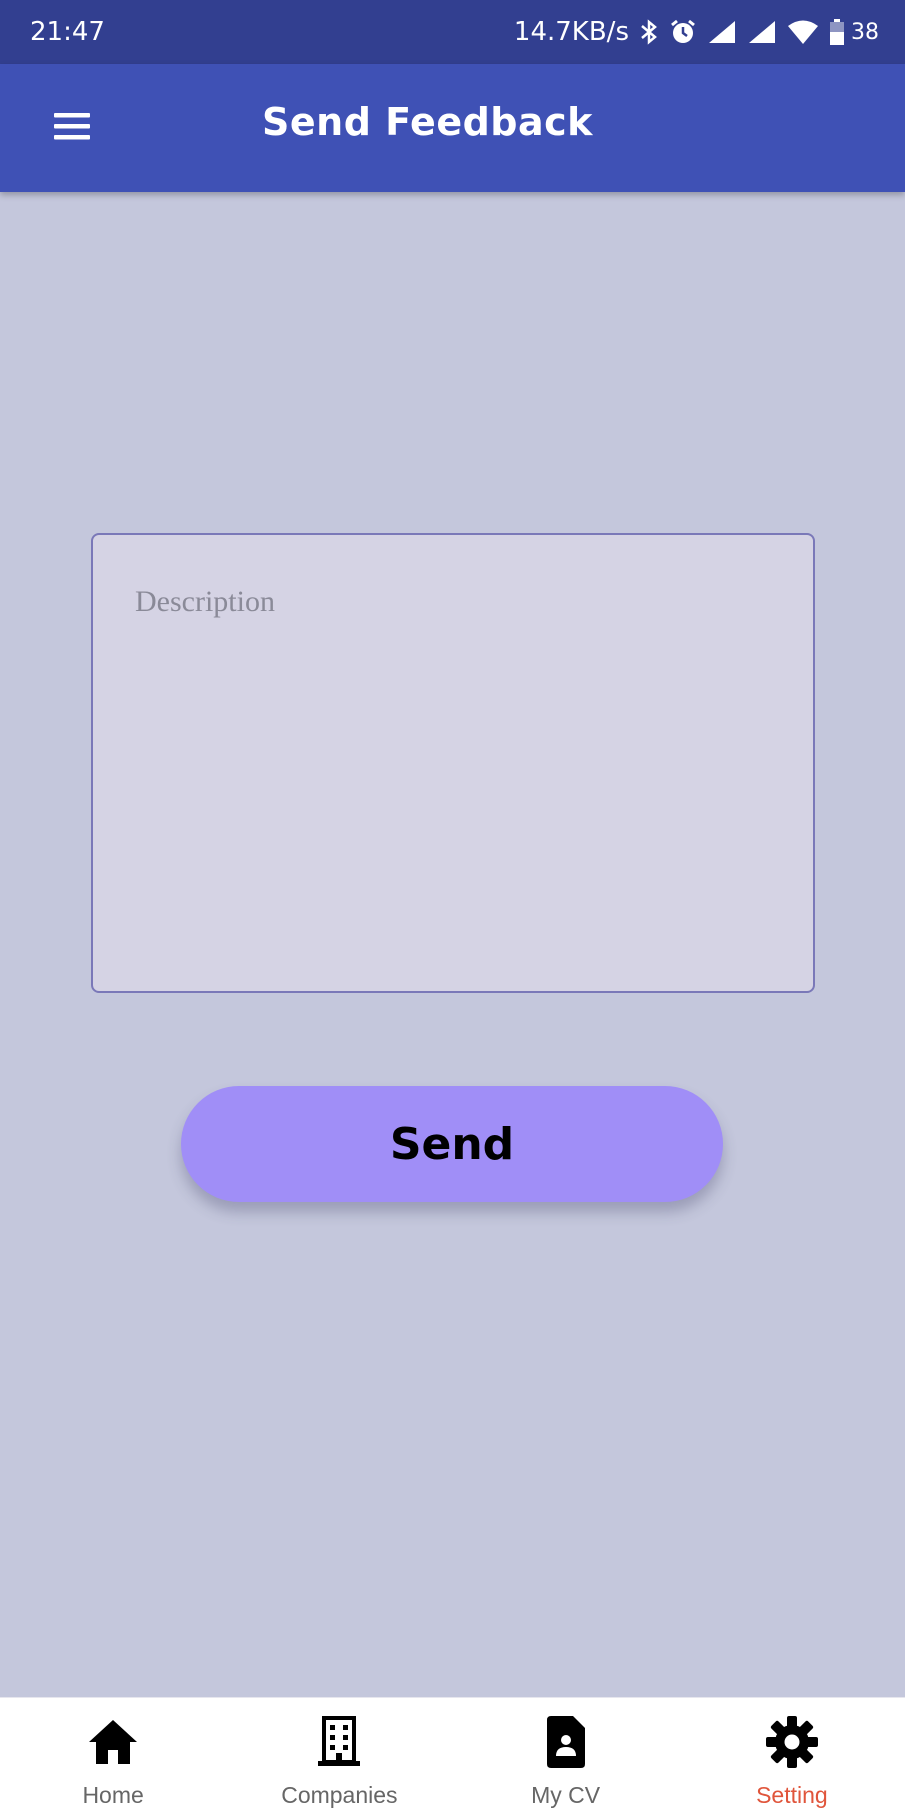 The height and width of the screenshot is (1811, 905). Describe the element at coordinates (683, 32) in the screenshot. I see `alarm-icon` at that location.